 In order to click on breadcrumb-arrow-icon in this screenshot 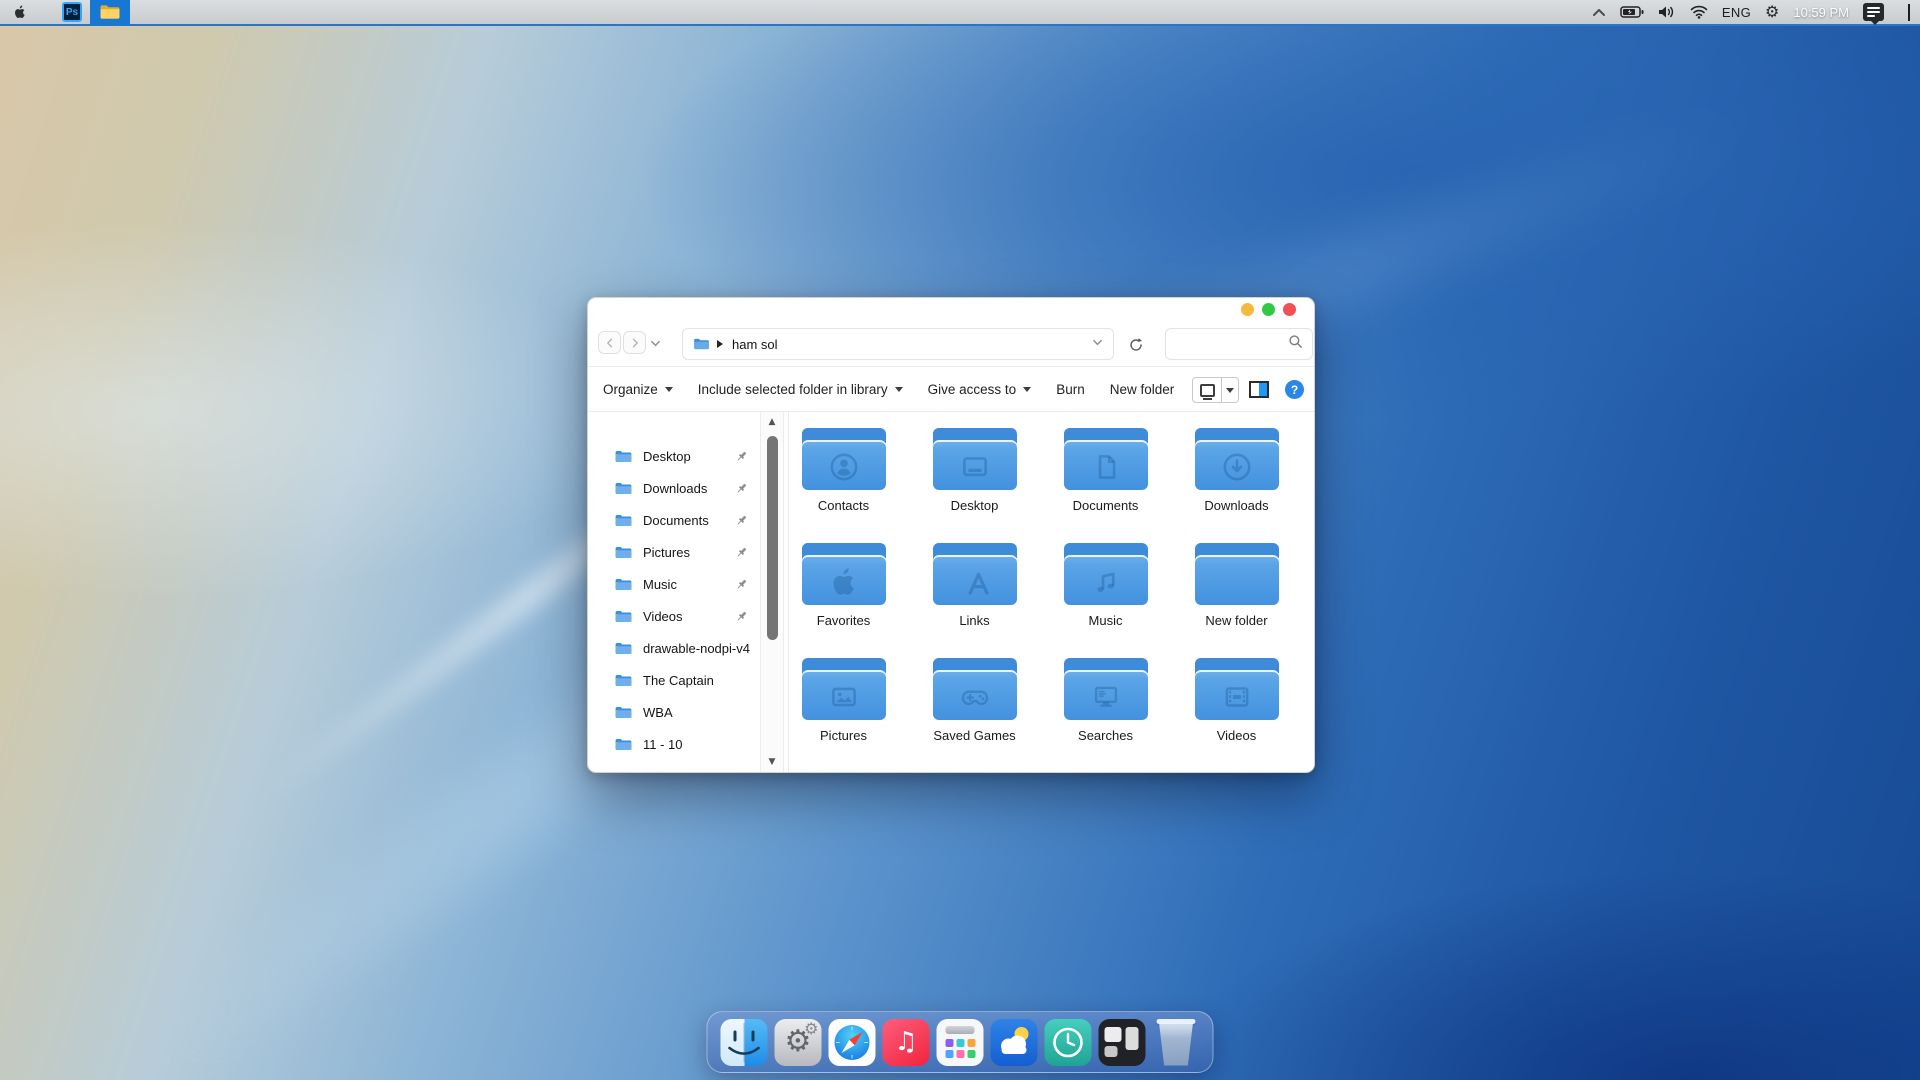, I will do `click(720, 344)`.